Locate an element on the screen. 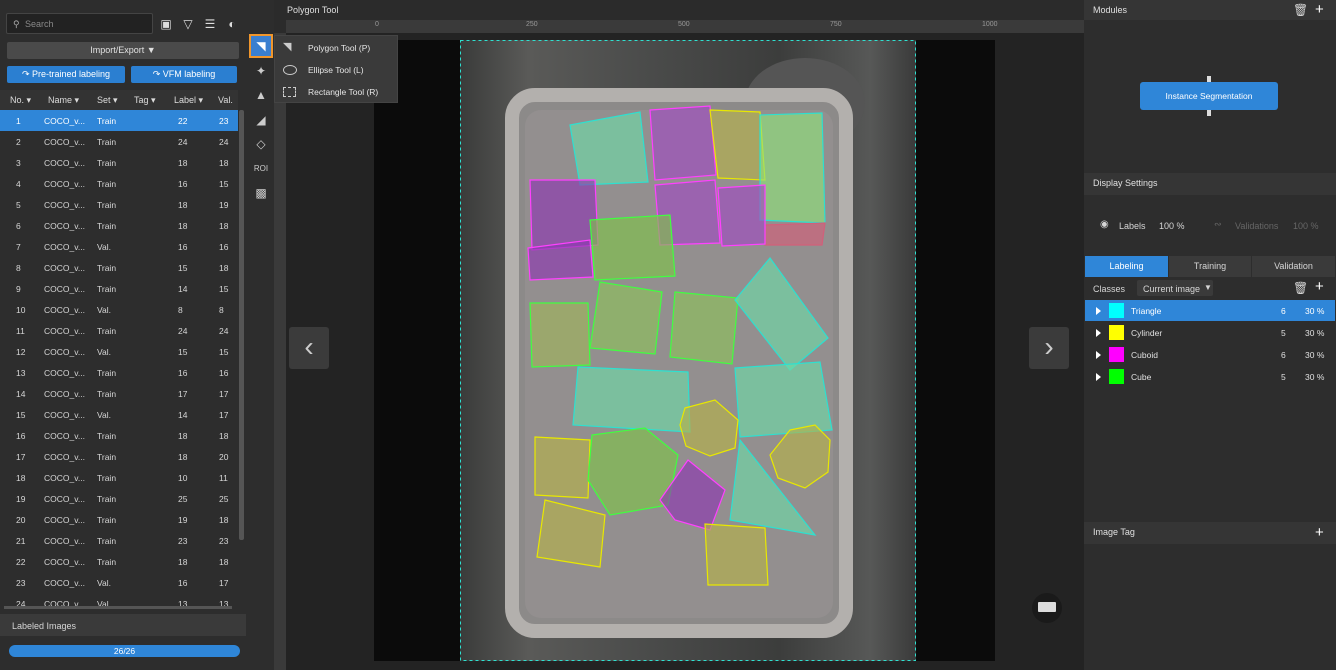 This screenshot has width=1336, height=670. add-module-icon: + is located at coordinates (1319, 9).